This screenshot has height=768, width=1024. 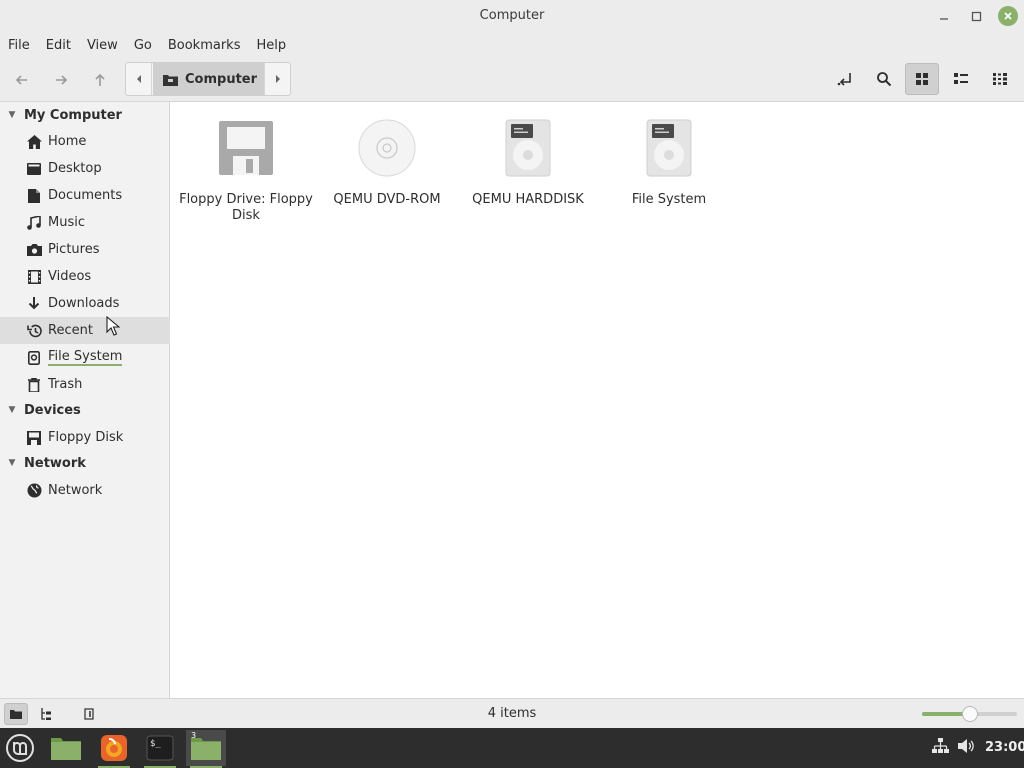 What do you see at coordinates (66, 222) in the screenshot?
I see `sidebar-item-label: Music` at bounding box center [66, 222].